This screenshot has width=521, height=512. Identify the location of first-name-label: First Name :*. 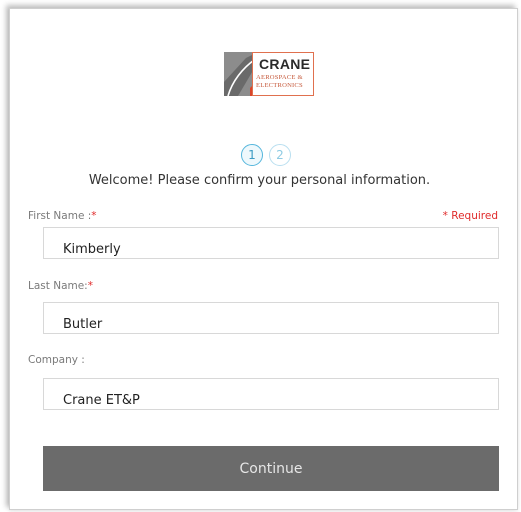
(62, 216).